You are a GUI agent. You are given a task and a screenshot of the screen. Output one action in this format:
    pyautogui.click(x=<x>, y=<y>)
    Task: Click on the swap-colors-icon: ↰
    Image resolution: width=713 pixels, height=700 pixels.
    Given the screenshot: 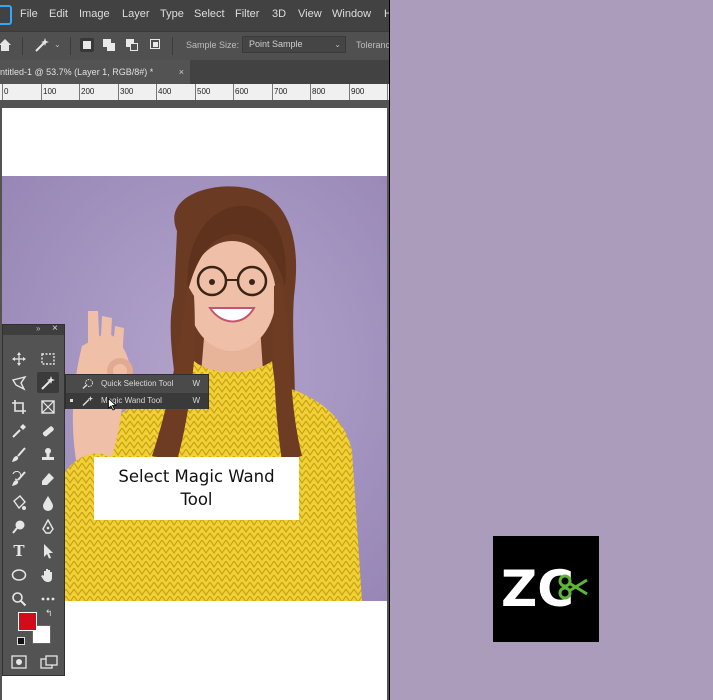 What is the action you would take?
    pyautogui.click(x=49, y=613)
    